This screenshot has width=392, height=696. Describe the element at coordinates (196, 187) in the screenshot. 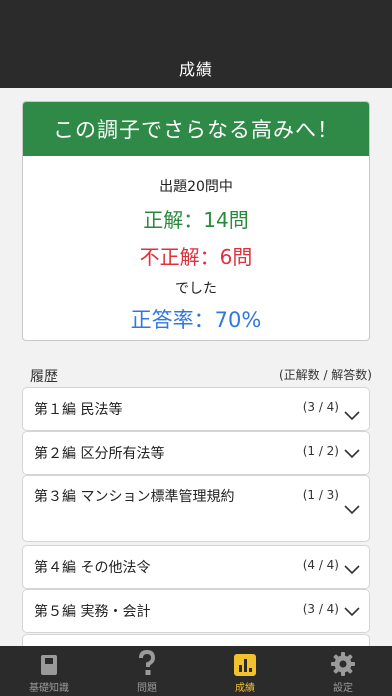

I see `total-questions: 出題20問中` at that location.